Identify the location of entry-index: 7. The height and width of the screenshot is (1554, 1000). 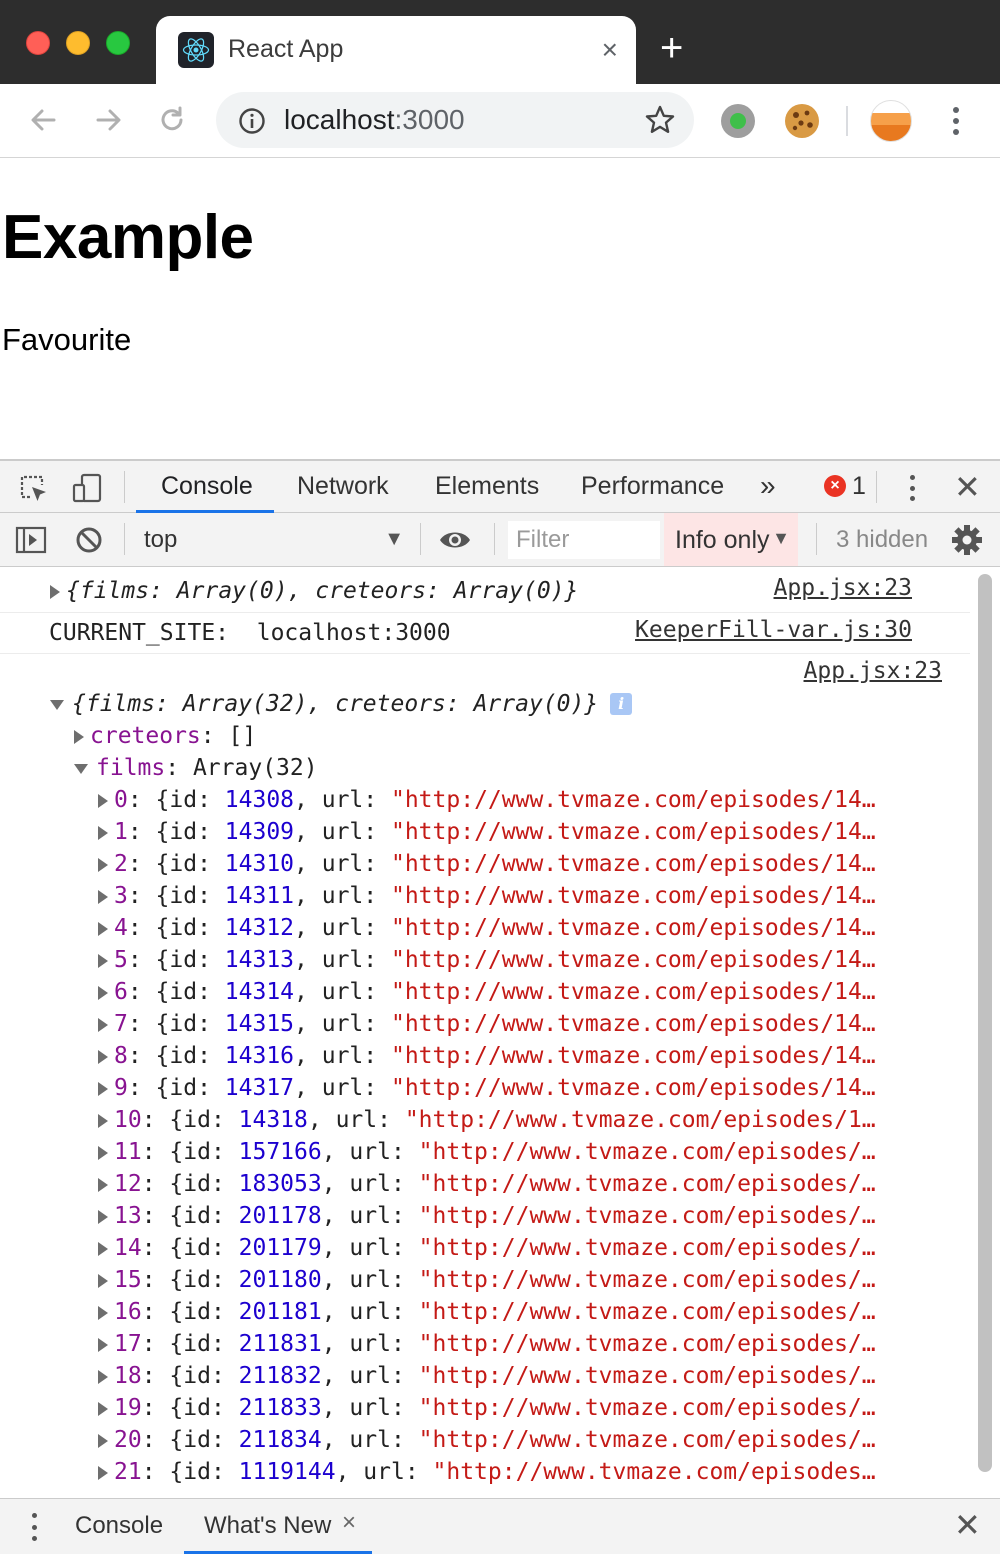
(121, 1024).